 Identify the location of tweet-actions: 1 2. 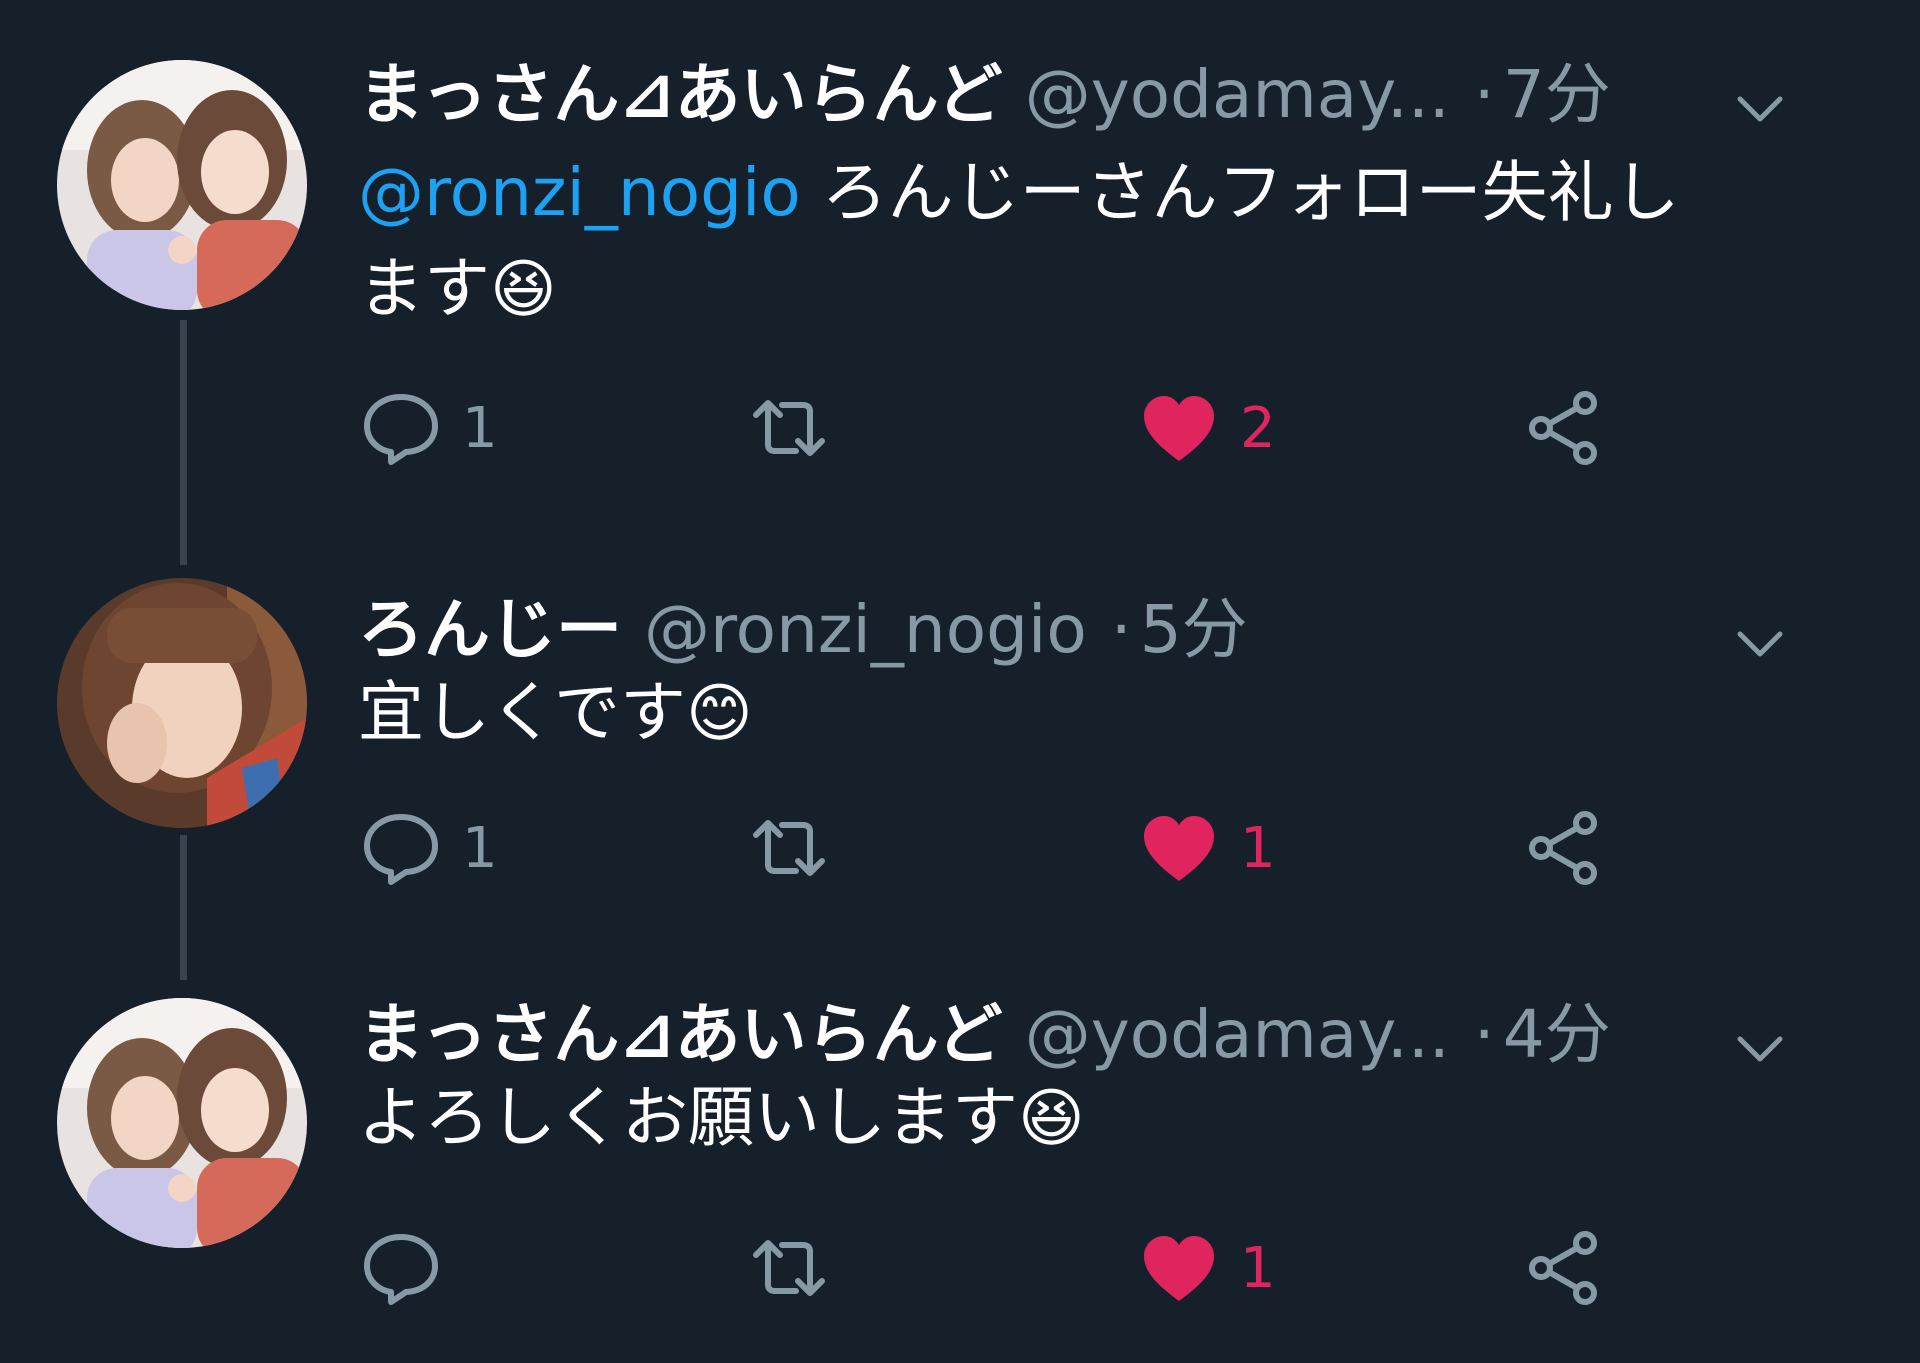
(960, 428).